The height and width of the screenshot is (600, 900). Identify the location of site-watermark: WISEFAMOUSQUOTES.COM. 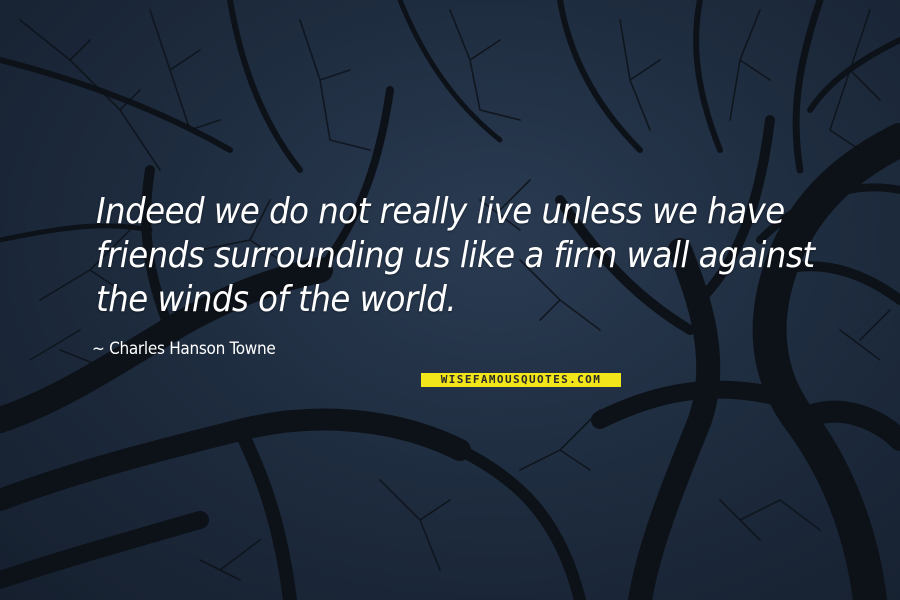
(521, 380).